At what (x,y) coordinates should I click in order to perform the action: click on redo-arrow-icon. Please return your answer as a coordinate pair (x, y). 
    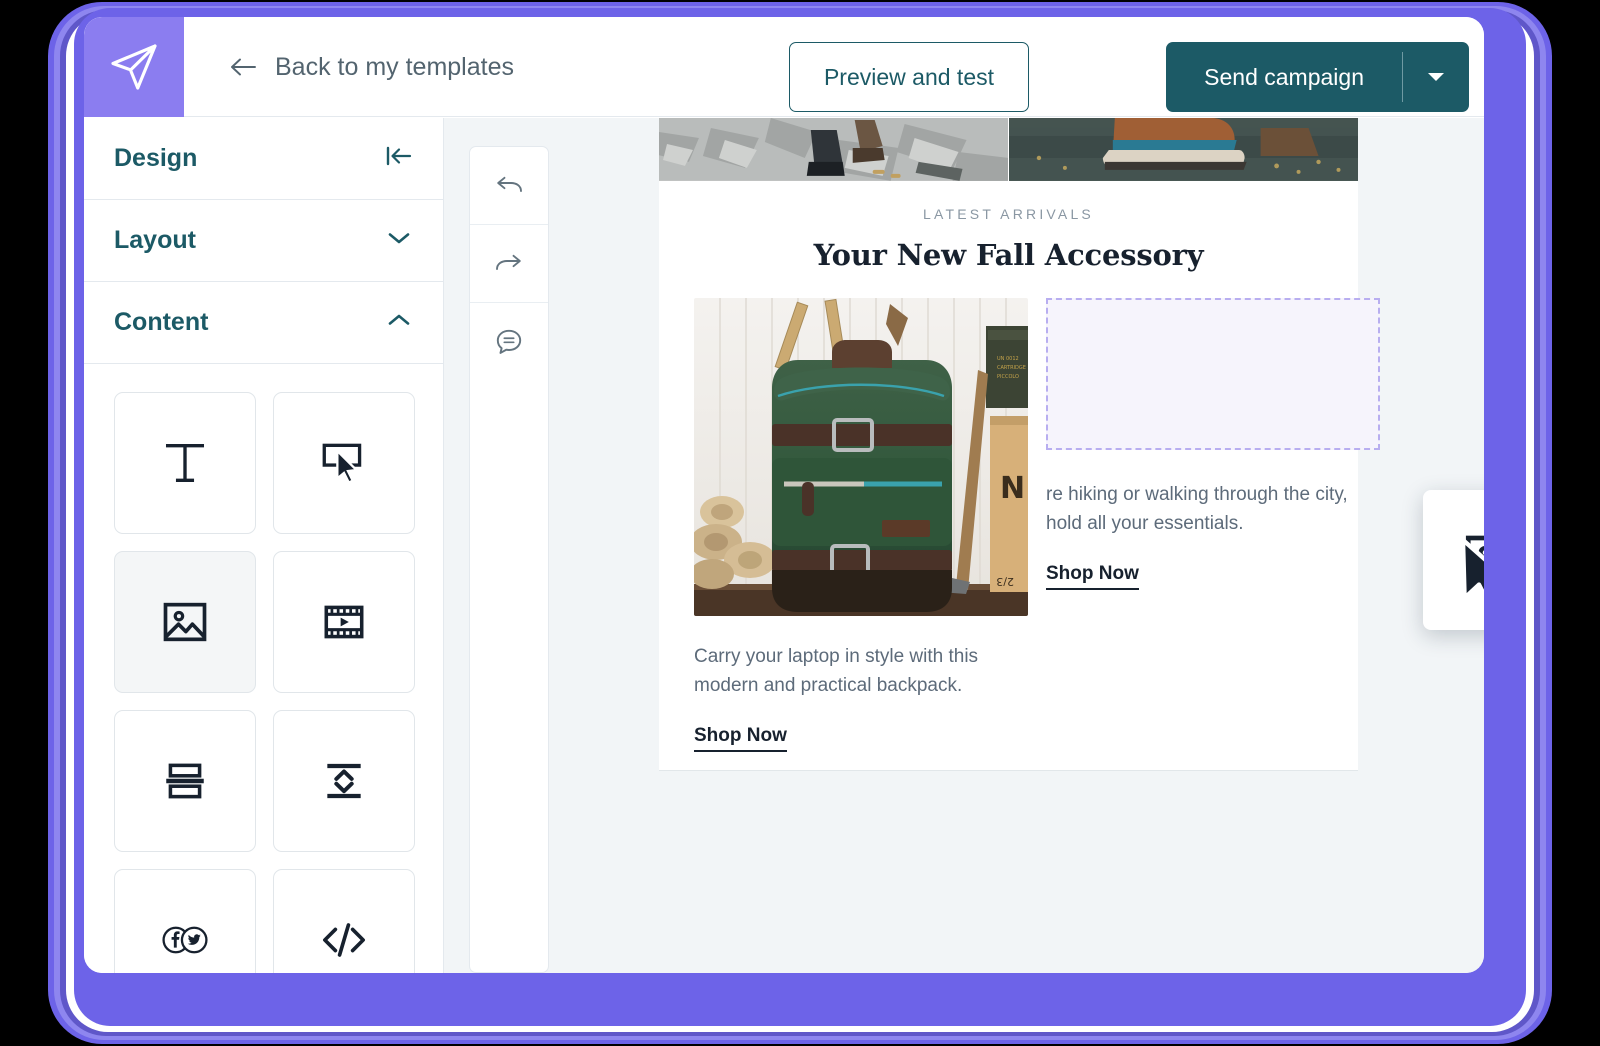
    Looking at the image, I should click on (508, 262).